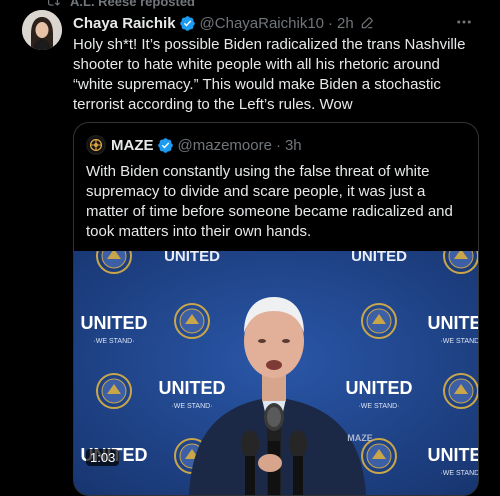 This screenshot has width=500, height=496. I want to click on maze-logo, so click(96, 145).